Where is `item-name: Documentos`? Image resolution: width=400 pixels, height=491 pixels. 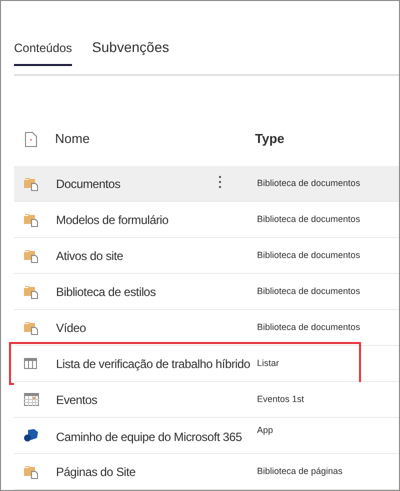
item-name: Documentos is located at coordinates (156, 183).